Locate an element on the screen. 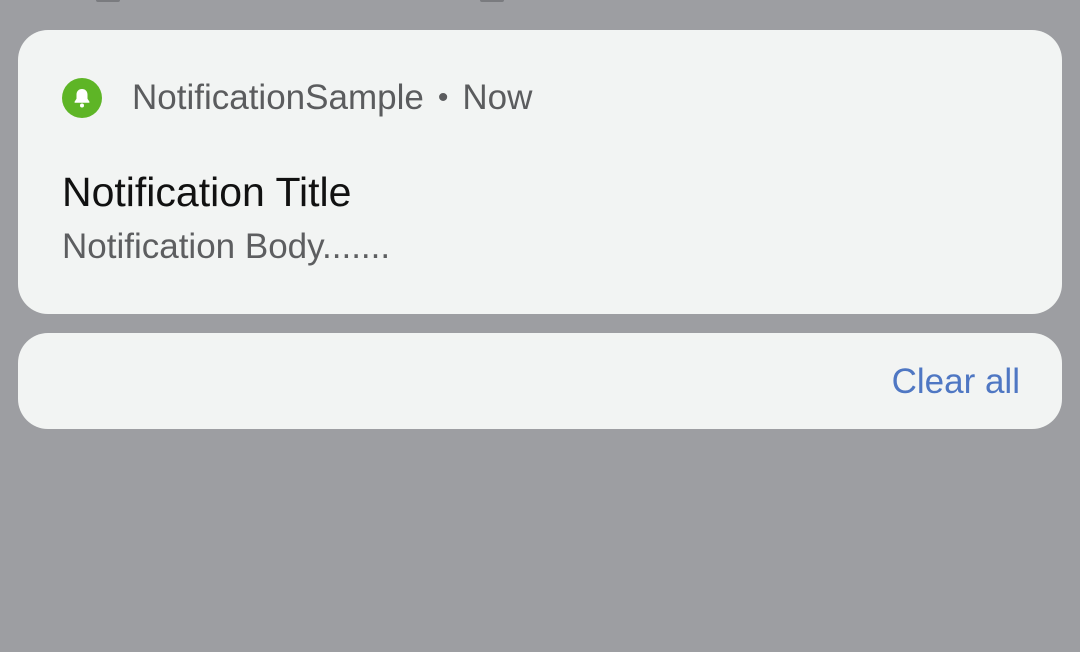  notification-actions-card: Clear all is located at coordinates (540, 381).